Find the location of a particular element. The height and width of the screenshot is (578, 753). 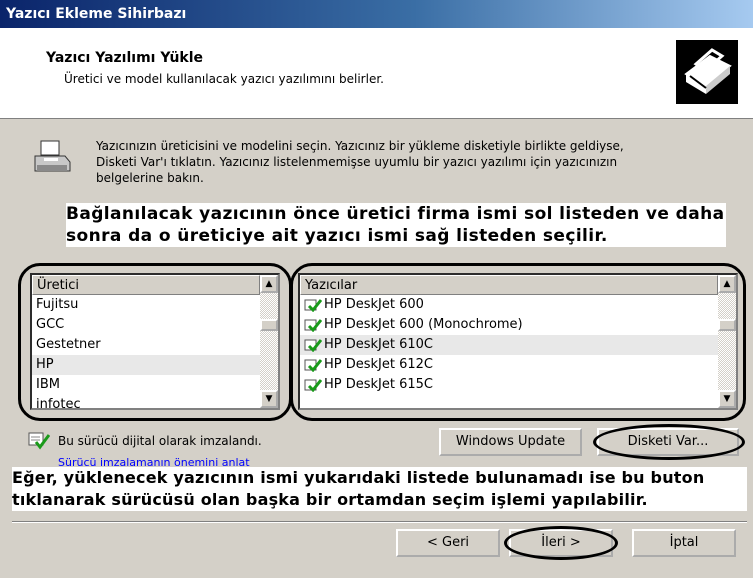

driver-signed-text: Bu sürücü dijital olarak imzalandı. is located at coordinates (160, 441).